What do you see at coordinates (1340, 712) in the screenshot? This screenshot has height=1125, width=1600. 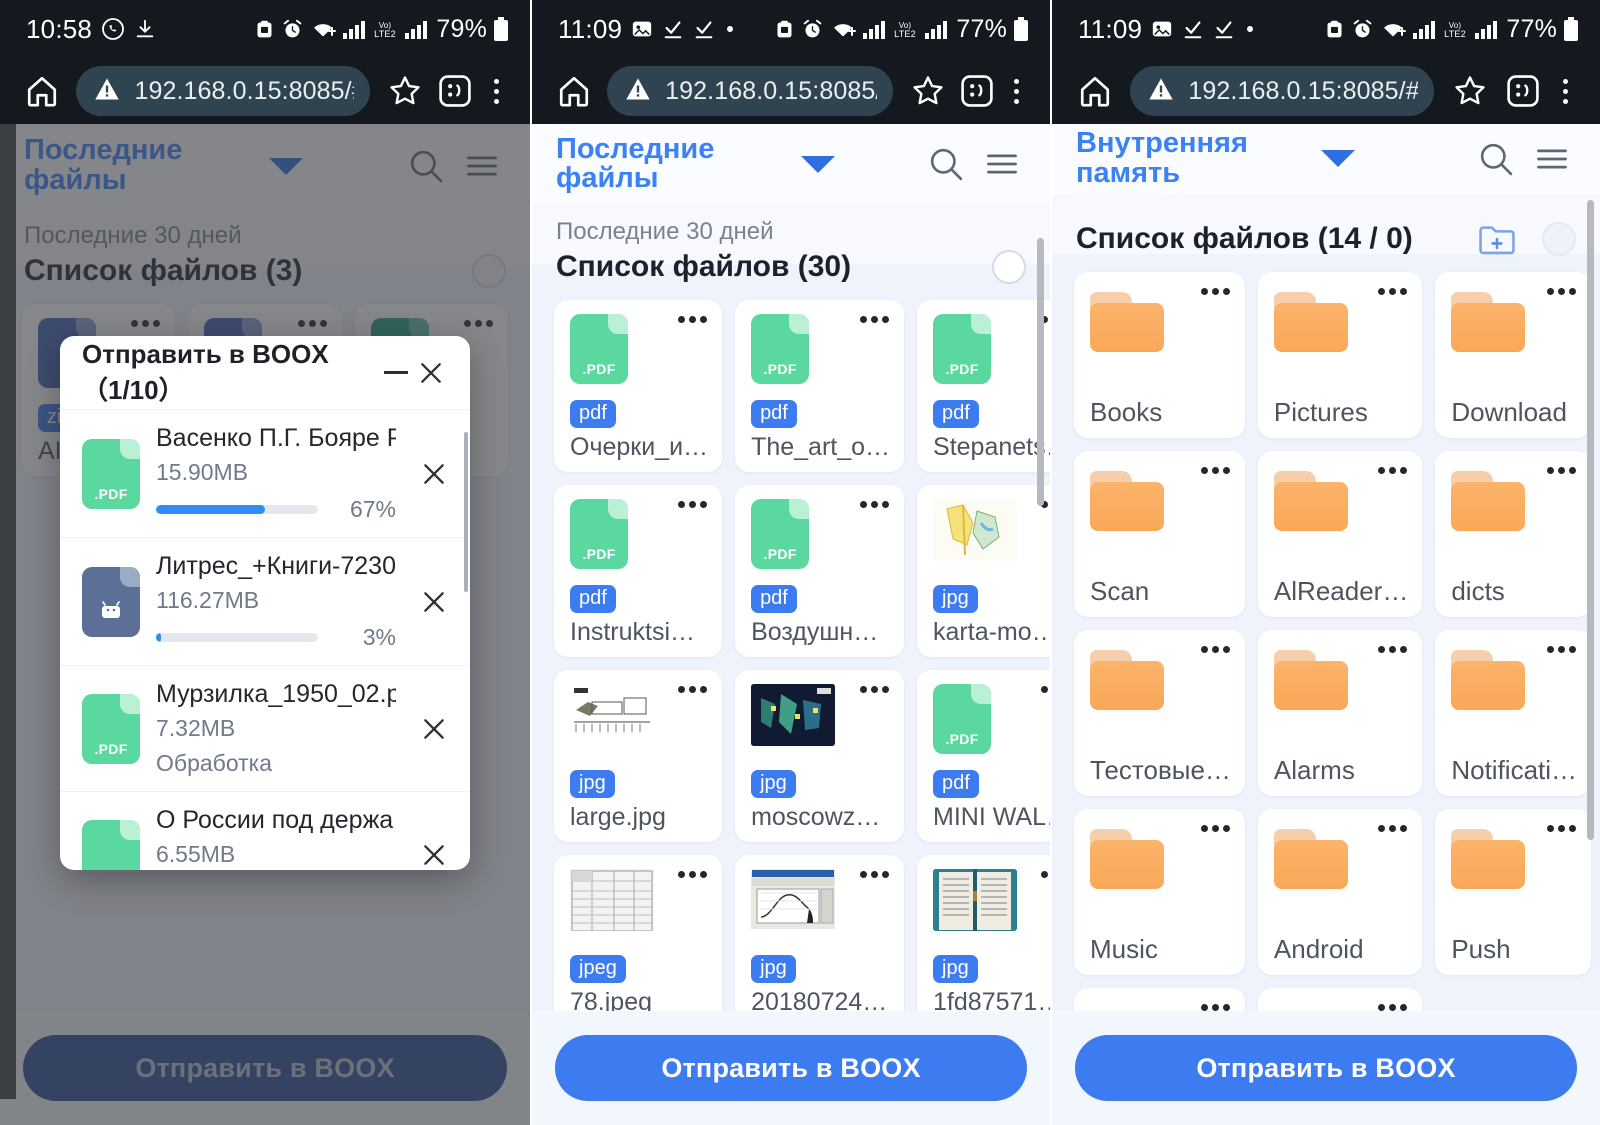 I see `folder-card: Alarms` at bounding box center [1340, 712].